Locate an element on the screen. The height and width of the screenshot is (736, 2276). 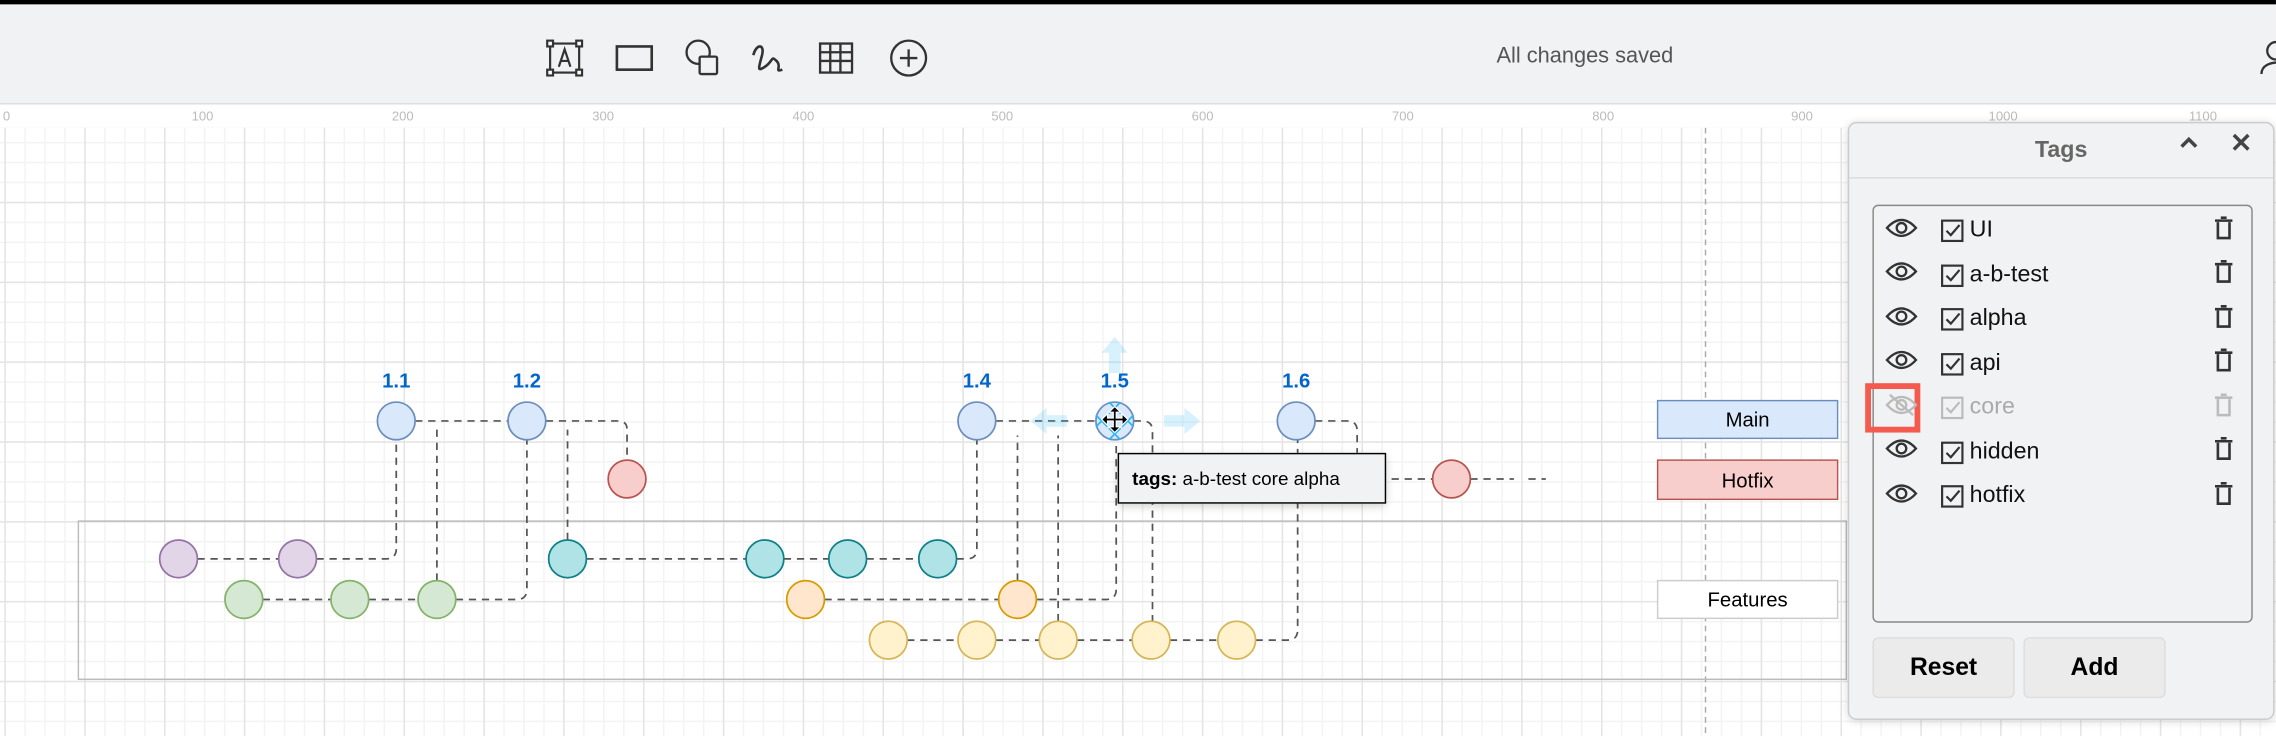
tag-row-hidden: hidden is located at coordinates (2062, 452).